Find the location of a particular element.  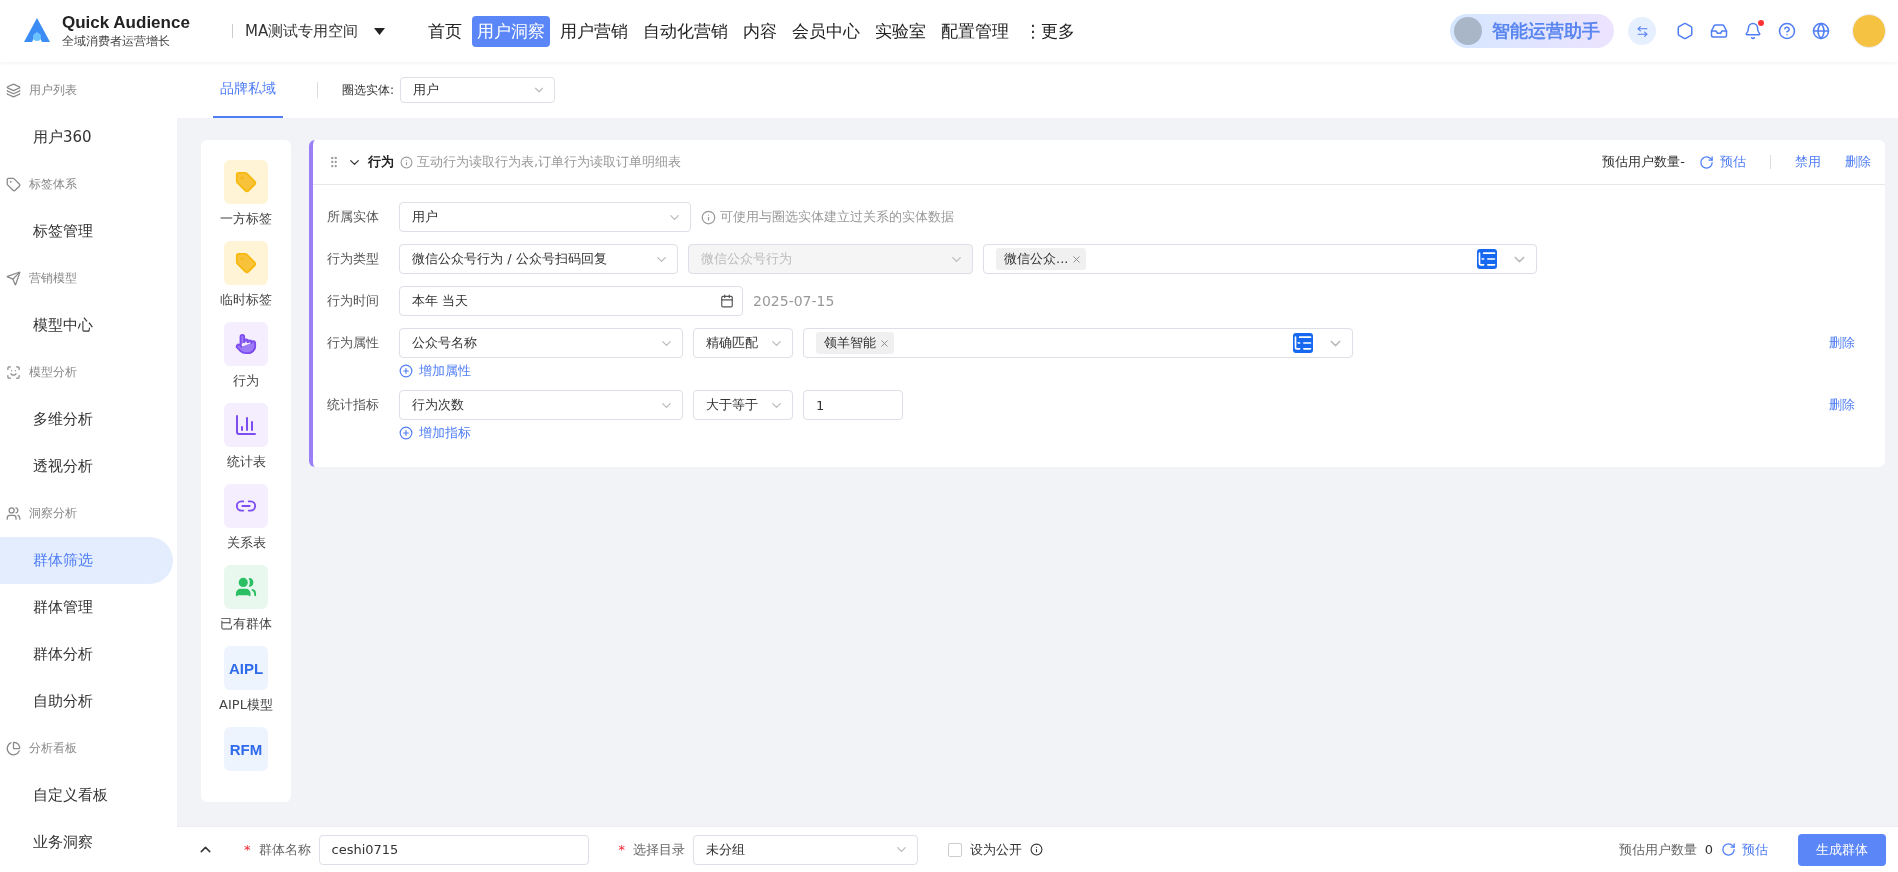

estimate-label: 预估用户数量- is located at coordinates (1643, 162).